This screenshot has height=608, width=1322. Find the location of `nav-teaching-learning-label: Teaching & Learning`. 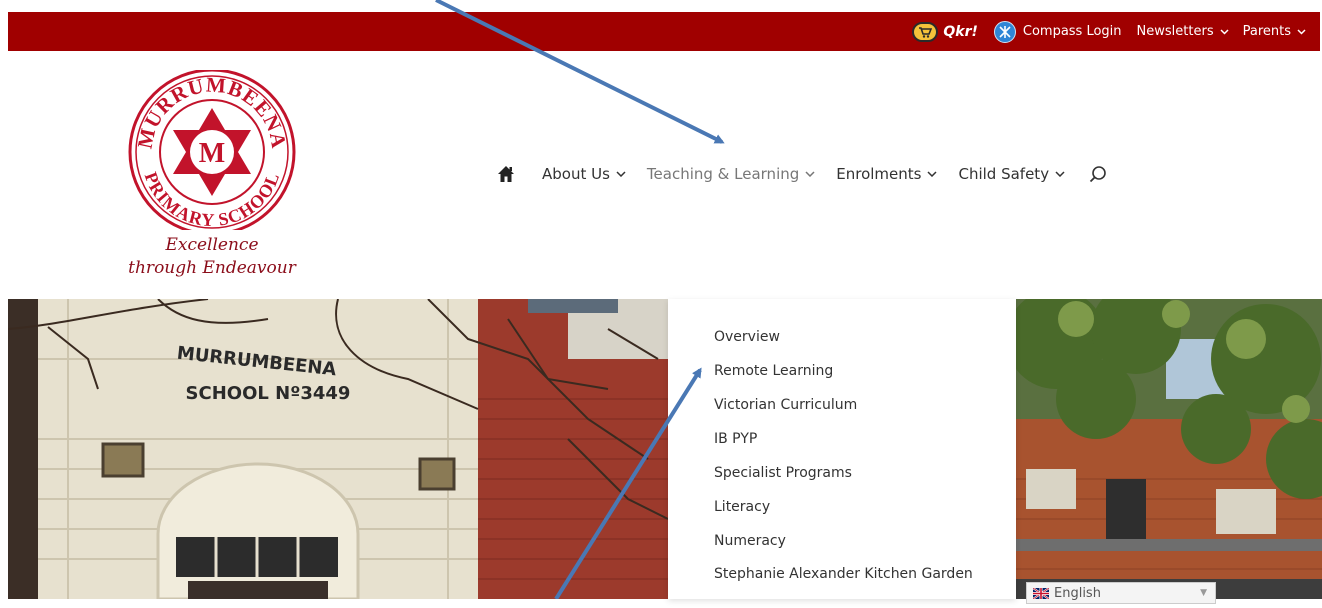

nav-teaching-learning-label: Teaching & Learning is located at coordinates (723, 174).